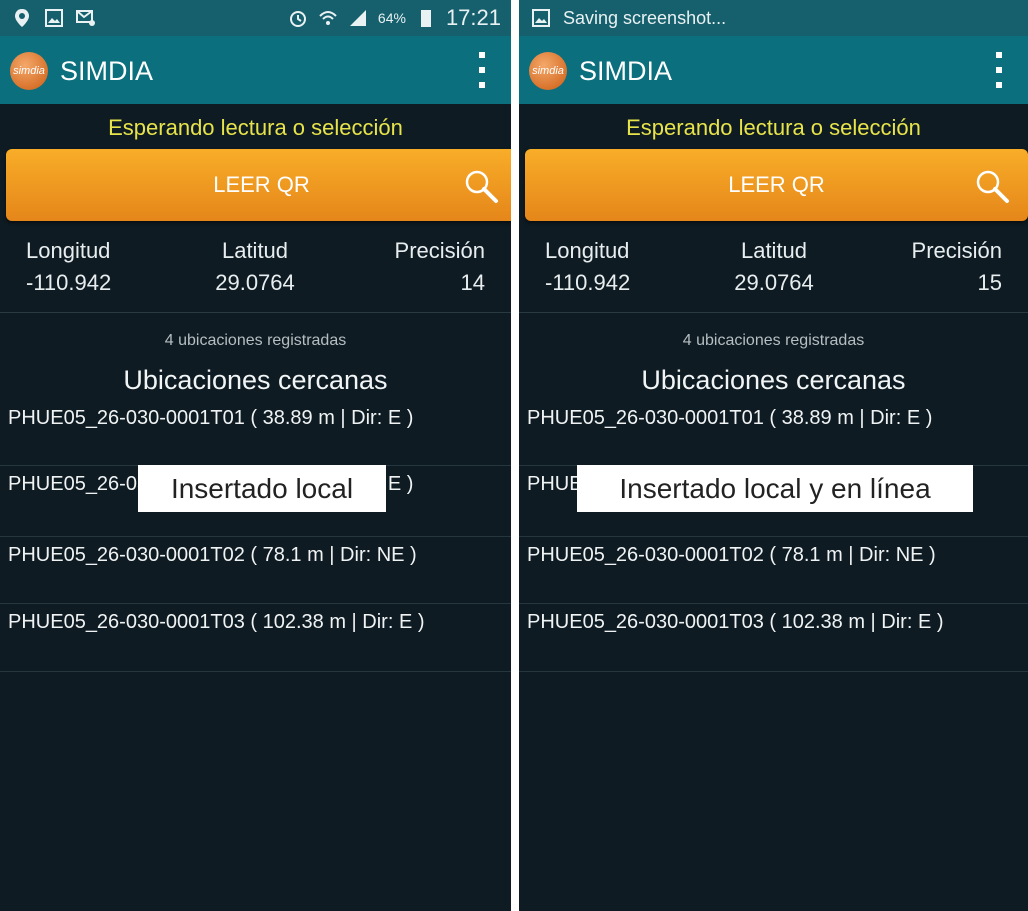 This screenshot has height=911, width=1028. What do you see at coordinates (262, 488) in the screenshot?
I see `toast-message: Insertado local` at bounding box center [262, 488].